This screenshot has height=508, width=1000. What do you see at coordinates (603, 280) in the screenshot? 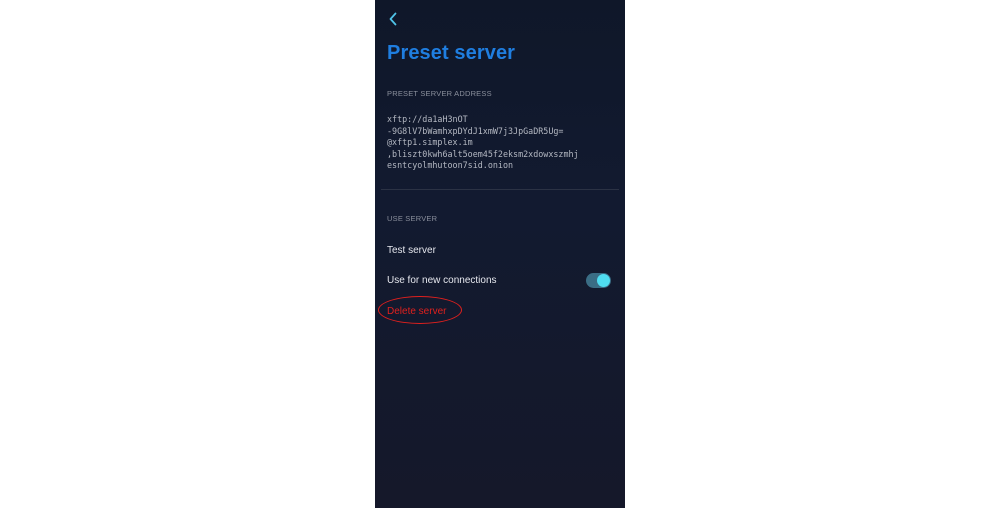
I see `toggle-knob` at bounding box center [603, 280].